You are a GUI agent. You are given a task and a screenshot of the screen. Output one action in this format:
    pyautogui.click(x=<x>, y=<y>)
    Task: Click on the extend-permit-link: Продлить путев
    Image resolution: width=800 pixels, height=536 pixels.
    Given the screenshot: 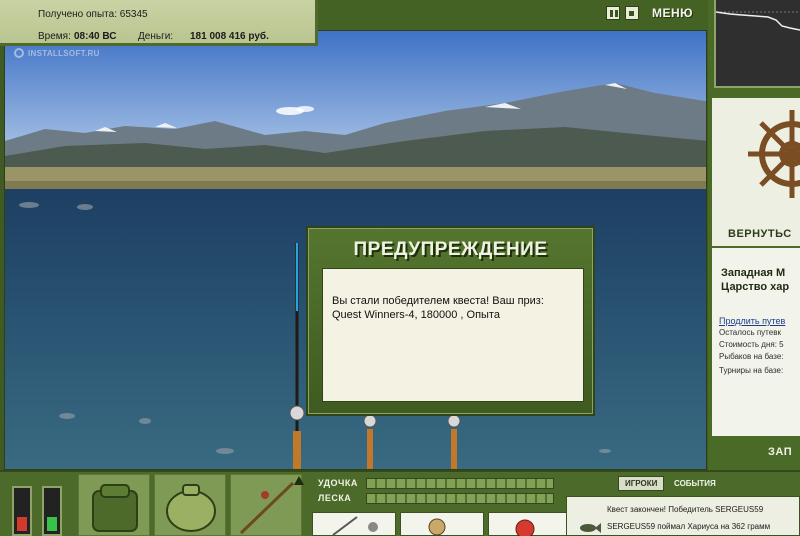 What is the action you would take?
    pyautogui.click(x=752, y=321)
    